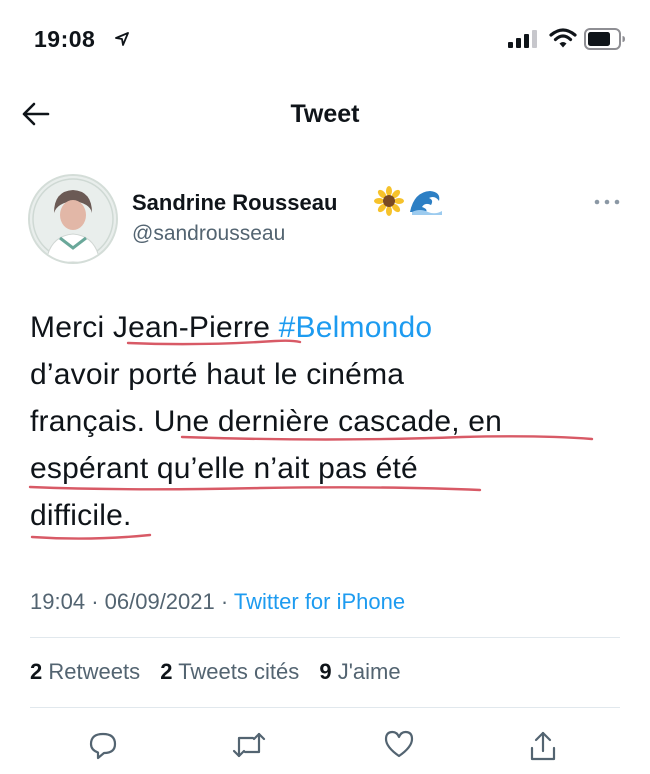  I want to click on wifi-icon, so click(563, 38).